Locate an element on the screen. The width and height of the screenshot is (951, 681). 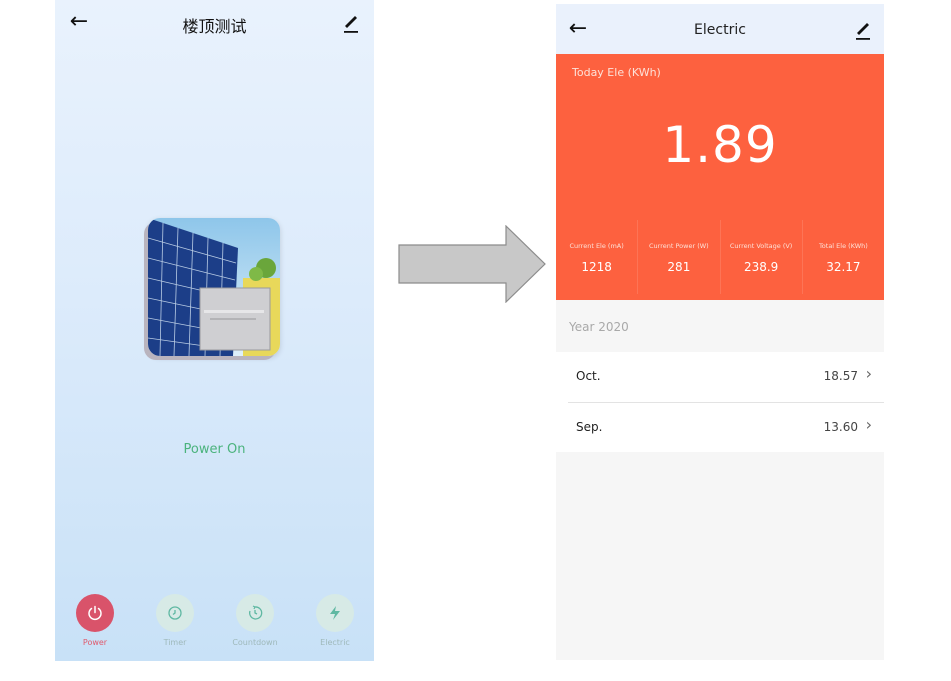
page-title: Electric is located at coordinates (720, 30).